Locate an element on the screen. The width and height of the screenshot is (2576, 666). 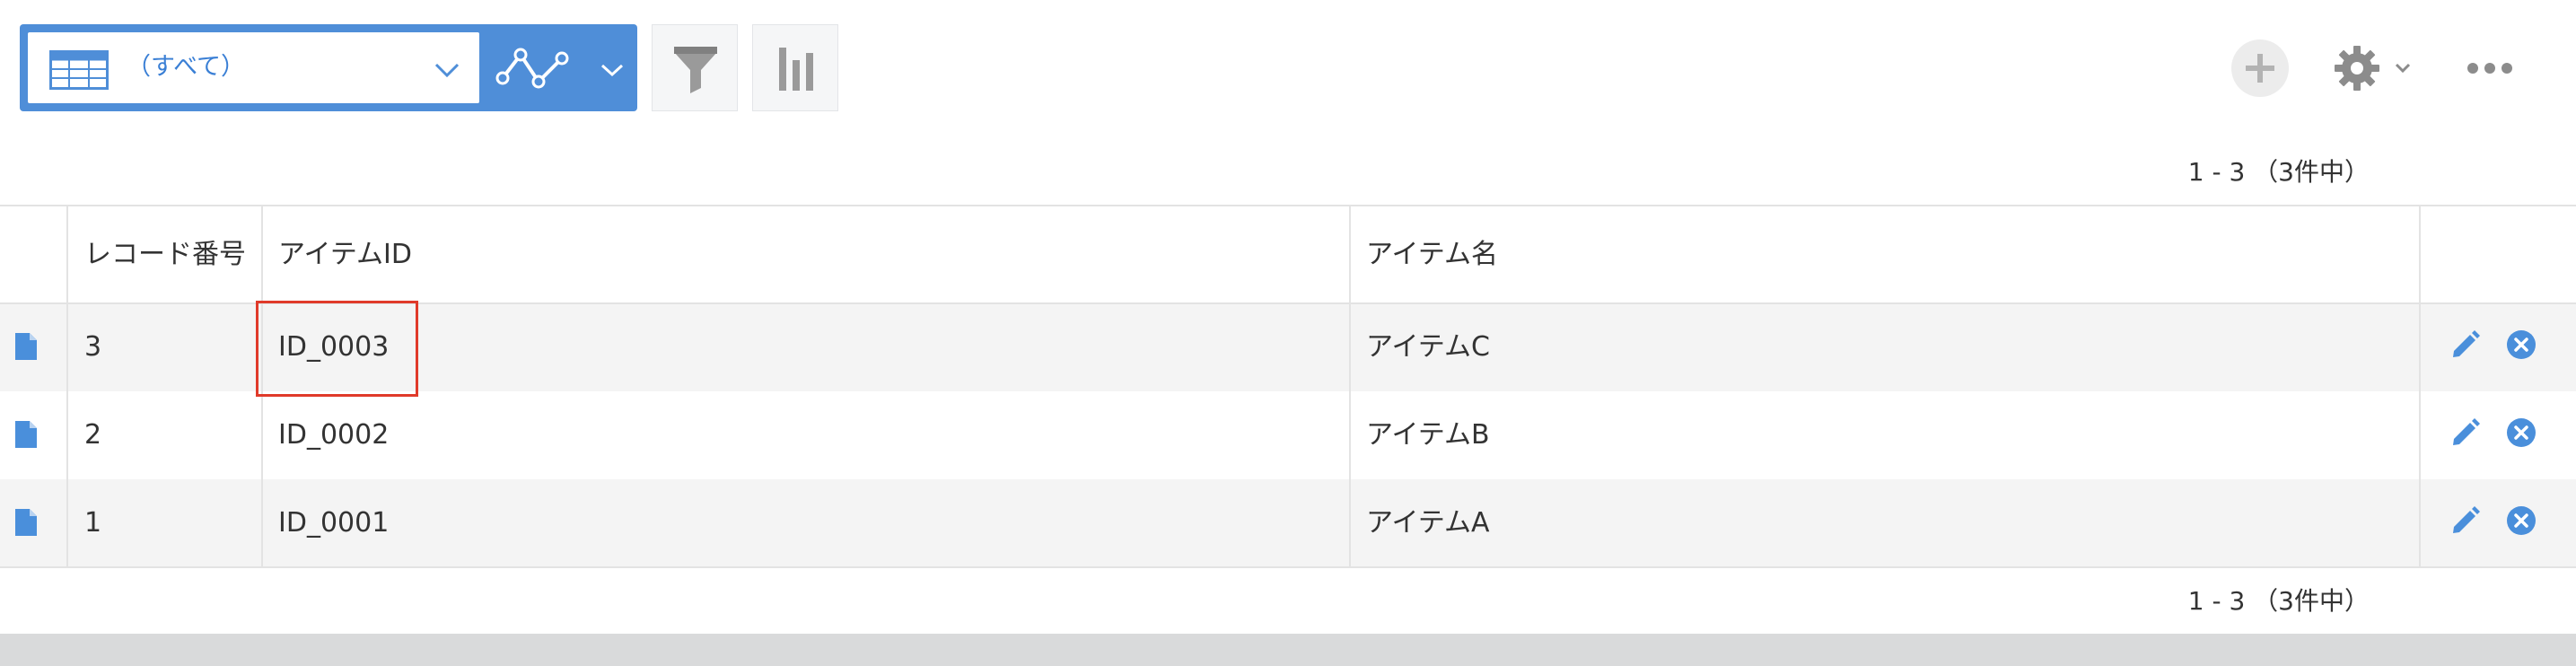
table-header-row: レコード番号 アイテムID アイテム名 is located at coordinates (1288, 254).